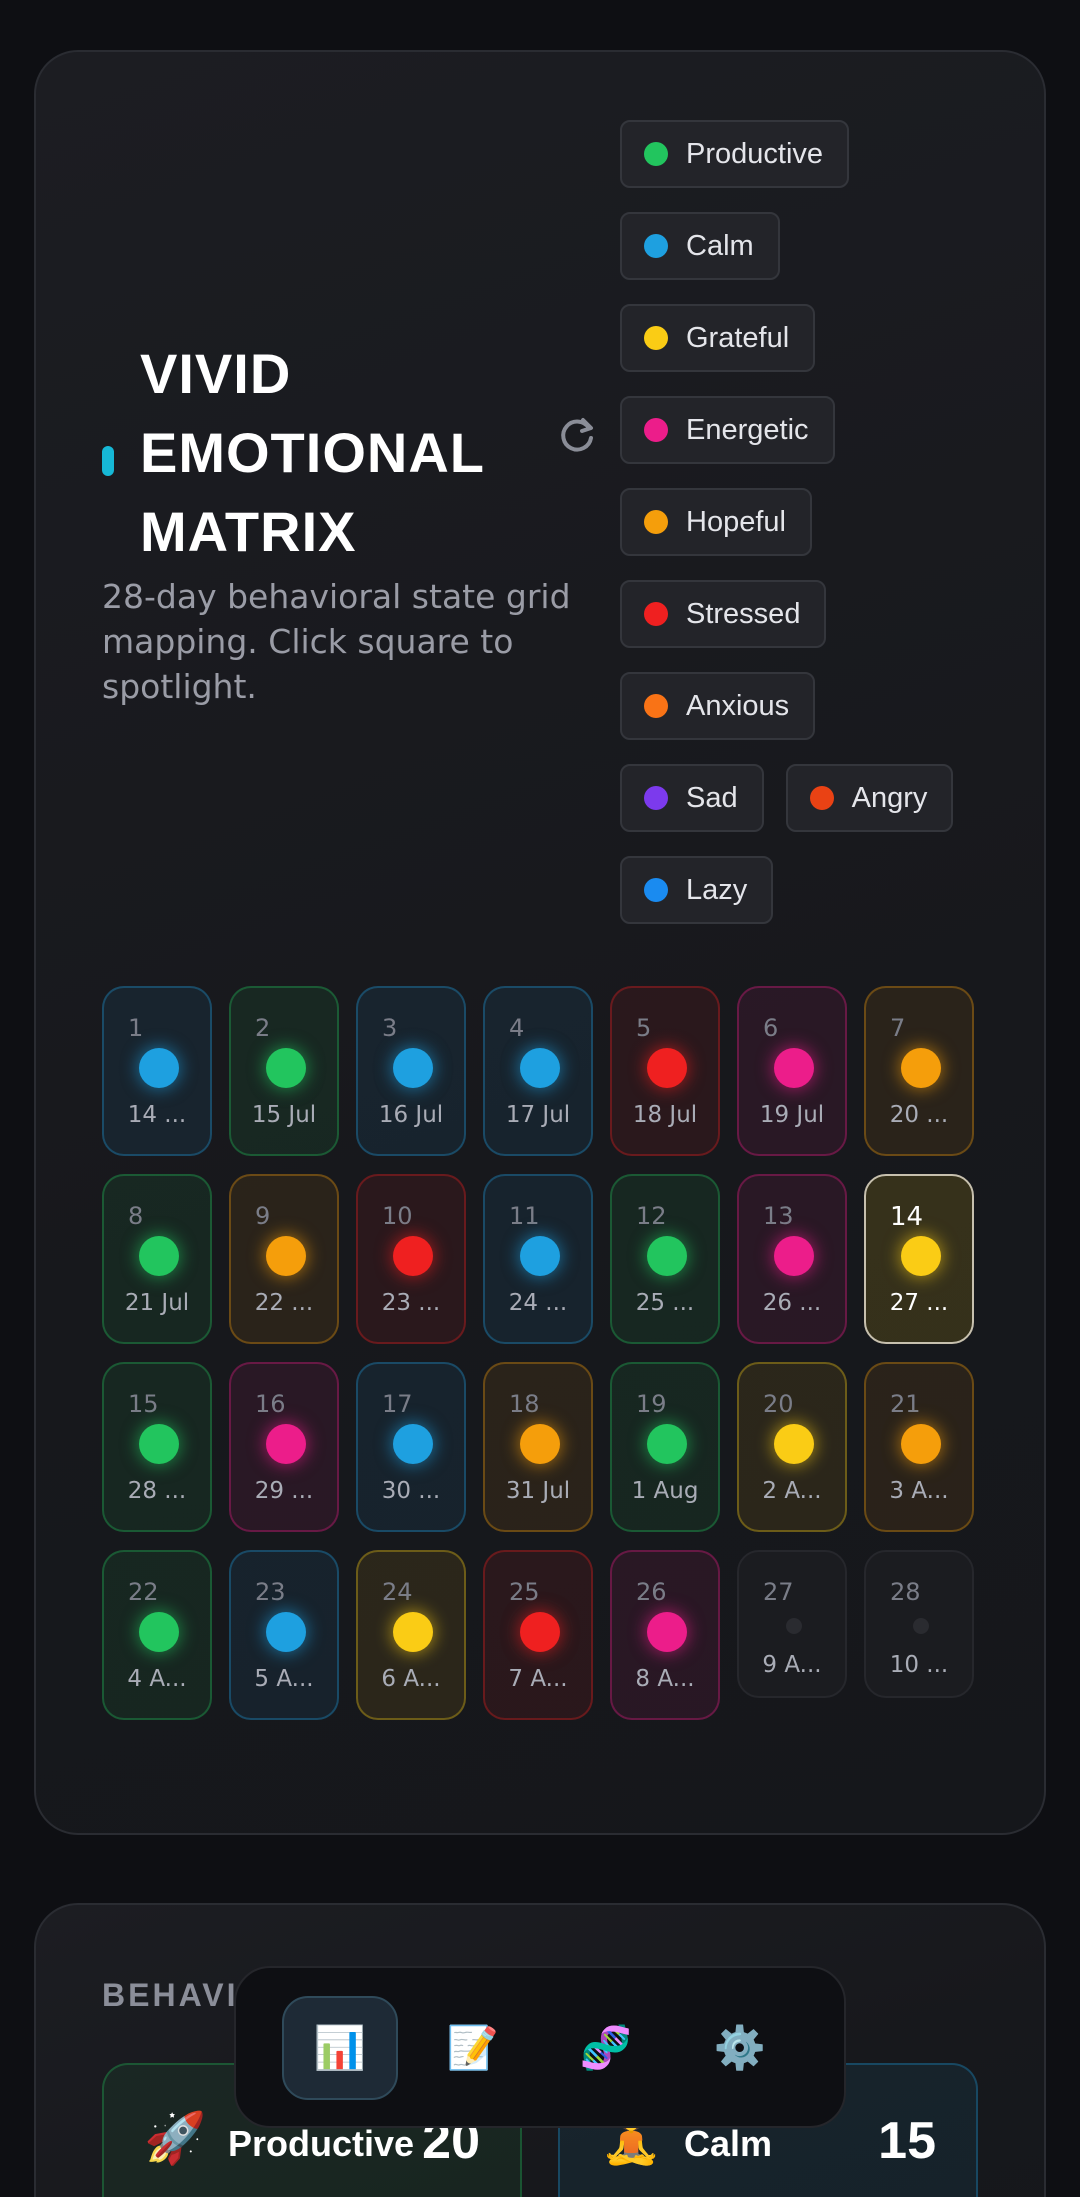 This screenshot has height=2197, width=1080. What do you see at coordinates (270, 1592) in the screenshot?
I see `day-number: 23` at bounding box center [270, 1592].